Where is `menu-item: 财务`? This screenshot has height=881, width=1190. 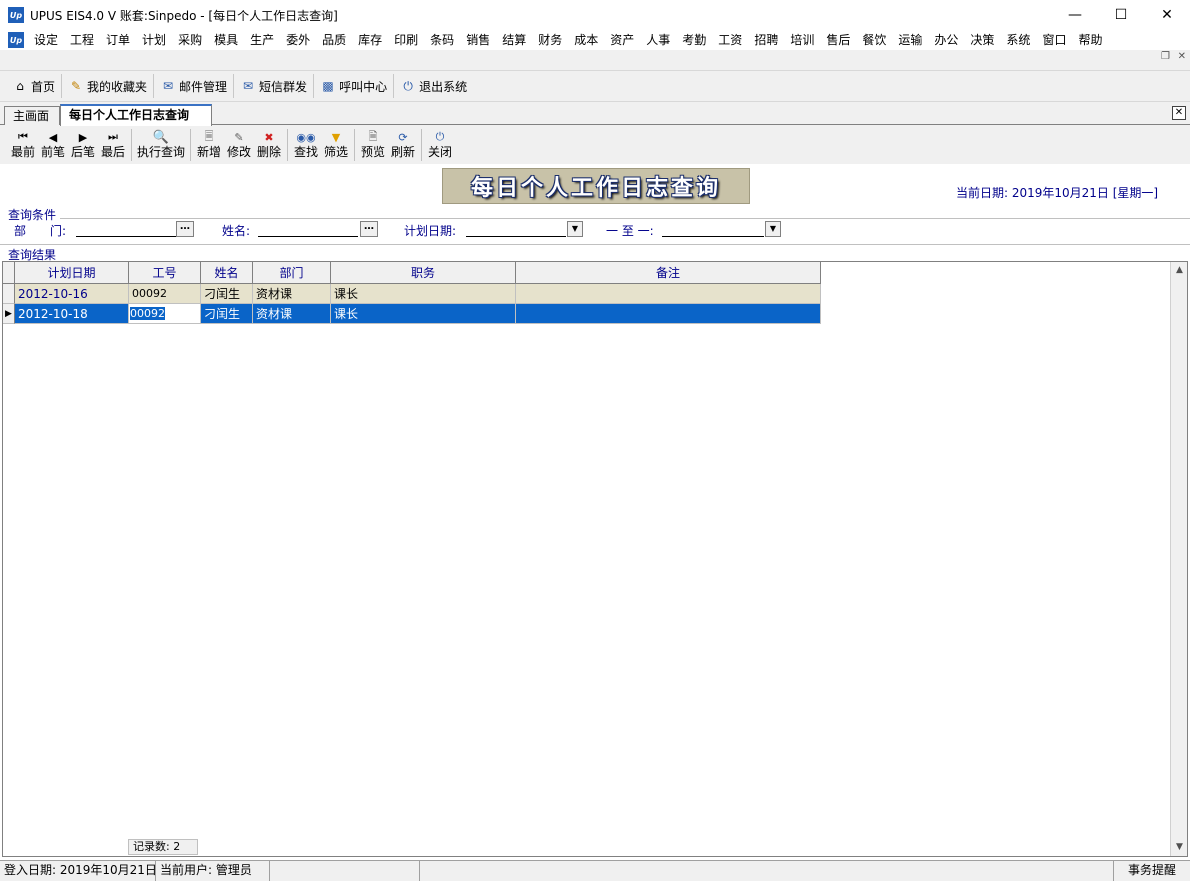
menu-item: 财务 is located at coordinates (550, 40).